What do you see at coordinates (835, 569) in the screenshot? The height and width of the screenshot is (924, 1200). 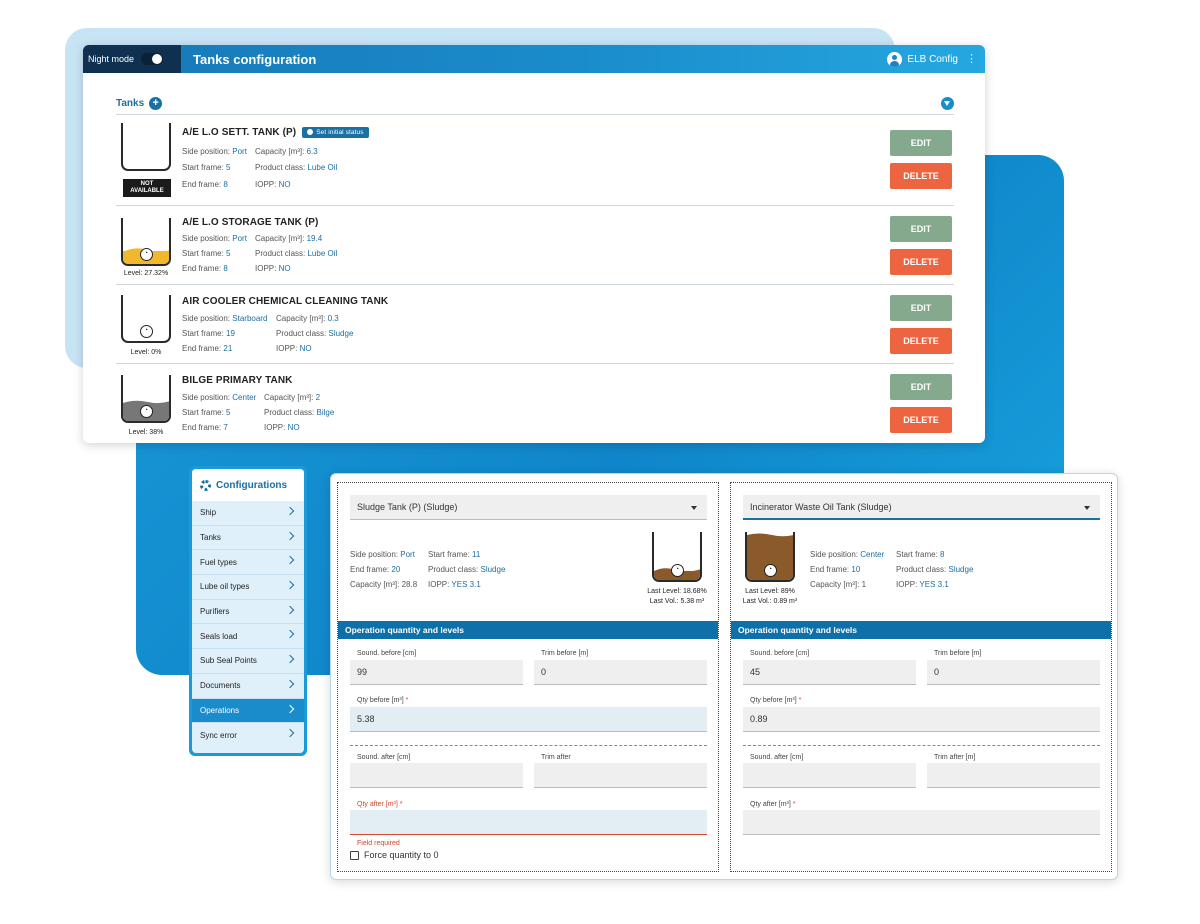 I see `end-frame: End frame: 10` at bounding box center [835, 569].